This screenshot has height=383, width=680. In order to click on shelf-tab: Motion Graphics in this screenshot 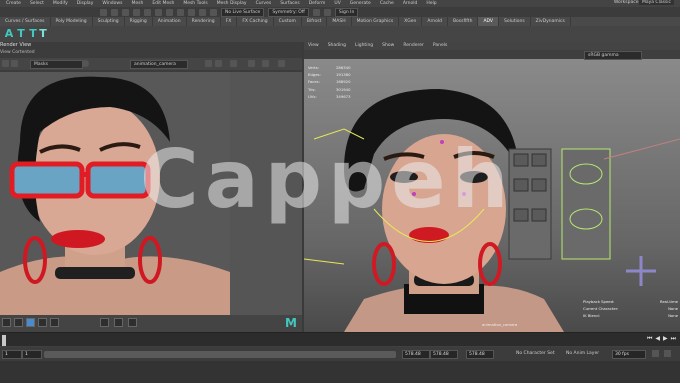, I will do `click(376, 21)`.